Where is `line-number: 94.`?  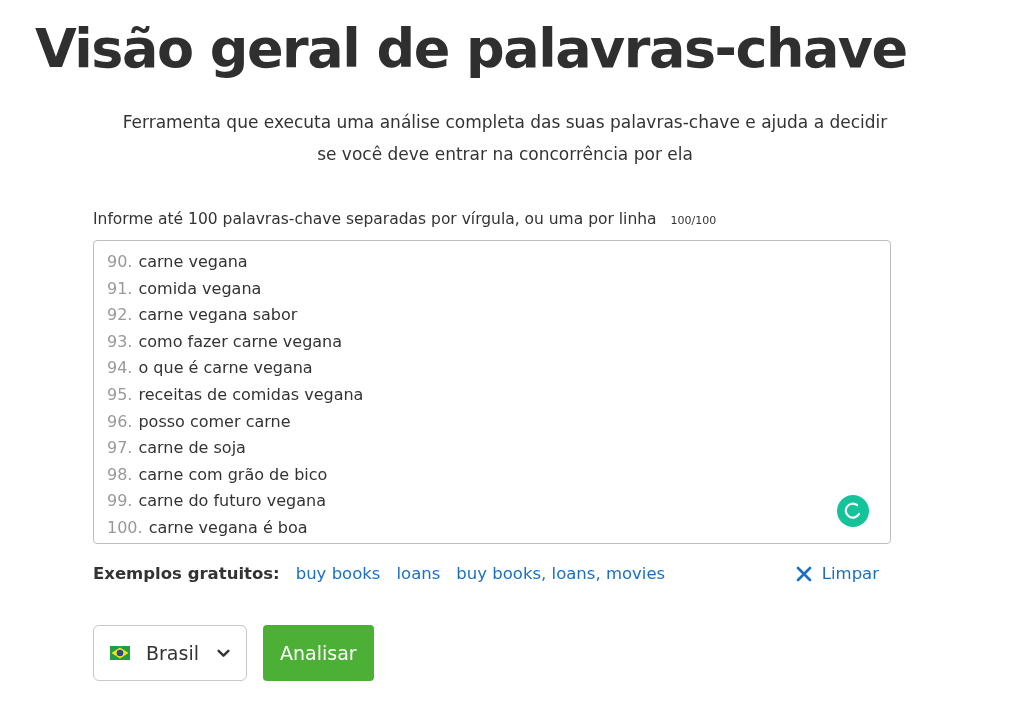
line-number: 94. is located at coordinates (120, 368).